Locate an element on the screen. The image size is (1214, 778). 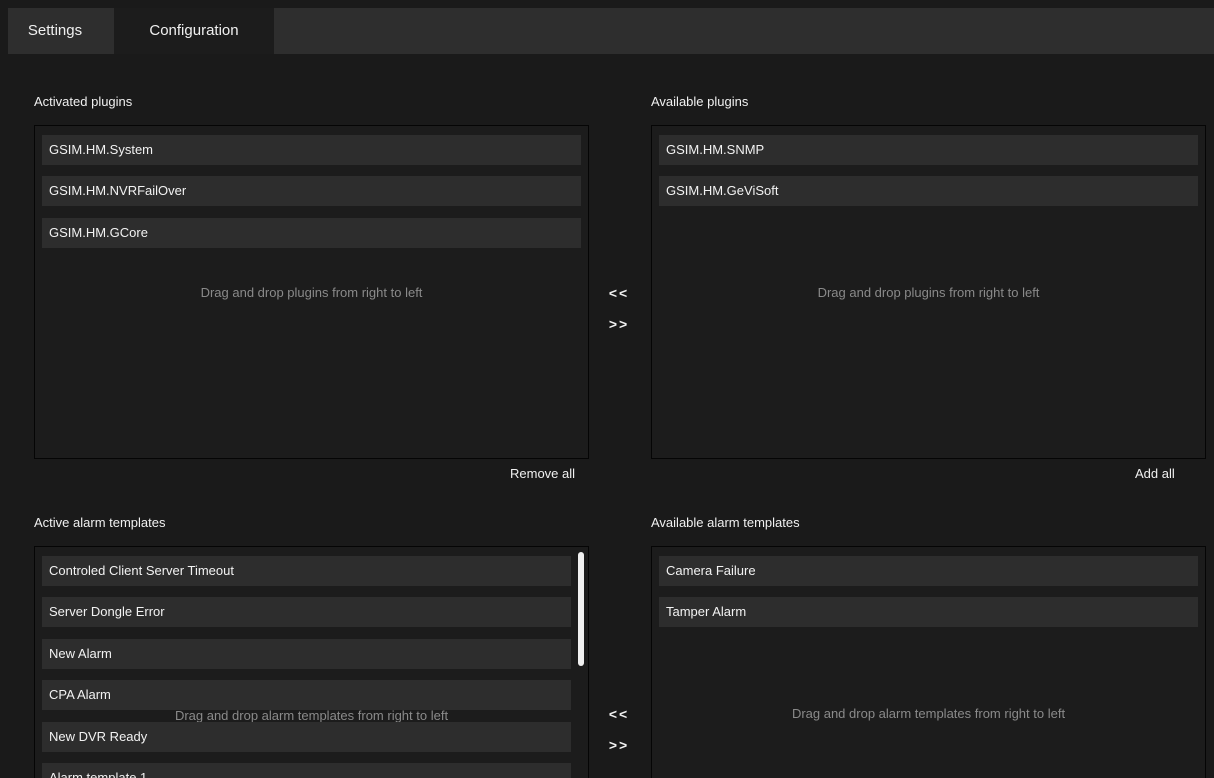
move-plugin-left-button: << is located at coordinates (619, 293).